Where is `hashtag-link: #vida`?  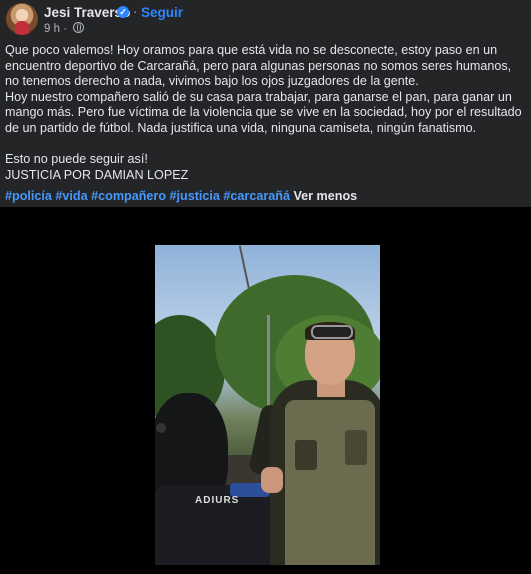 hashtag-link: #vida is located at coordinates (71, 196).